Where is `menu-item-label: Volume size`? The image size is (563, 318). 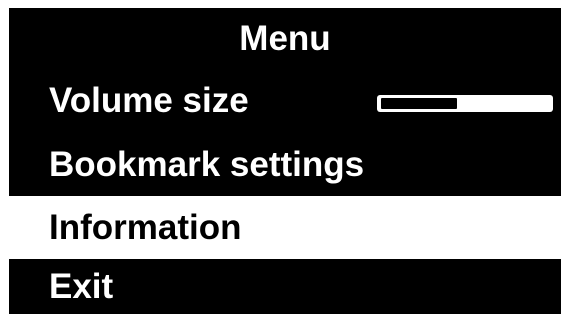 menu-item-label: Volume size is located at coordinates (149, 100).